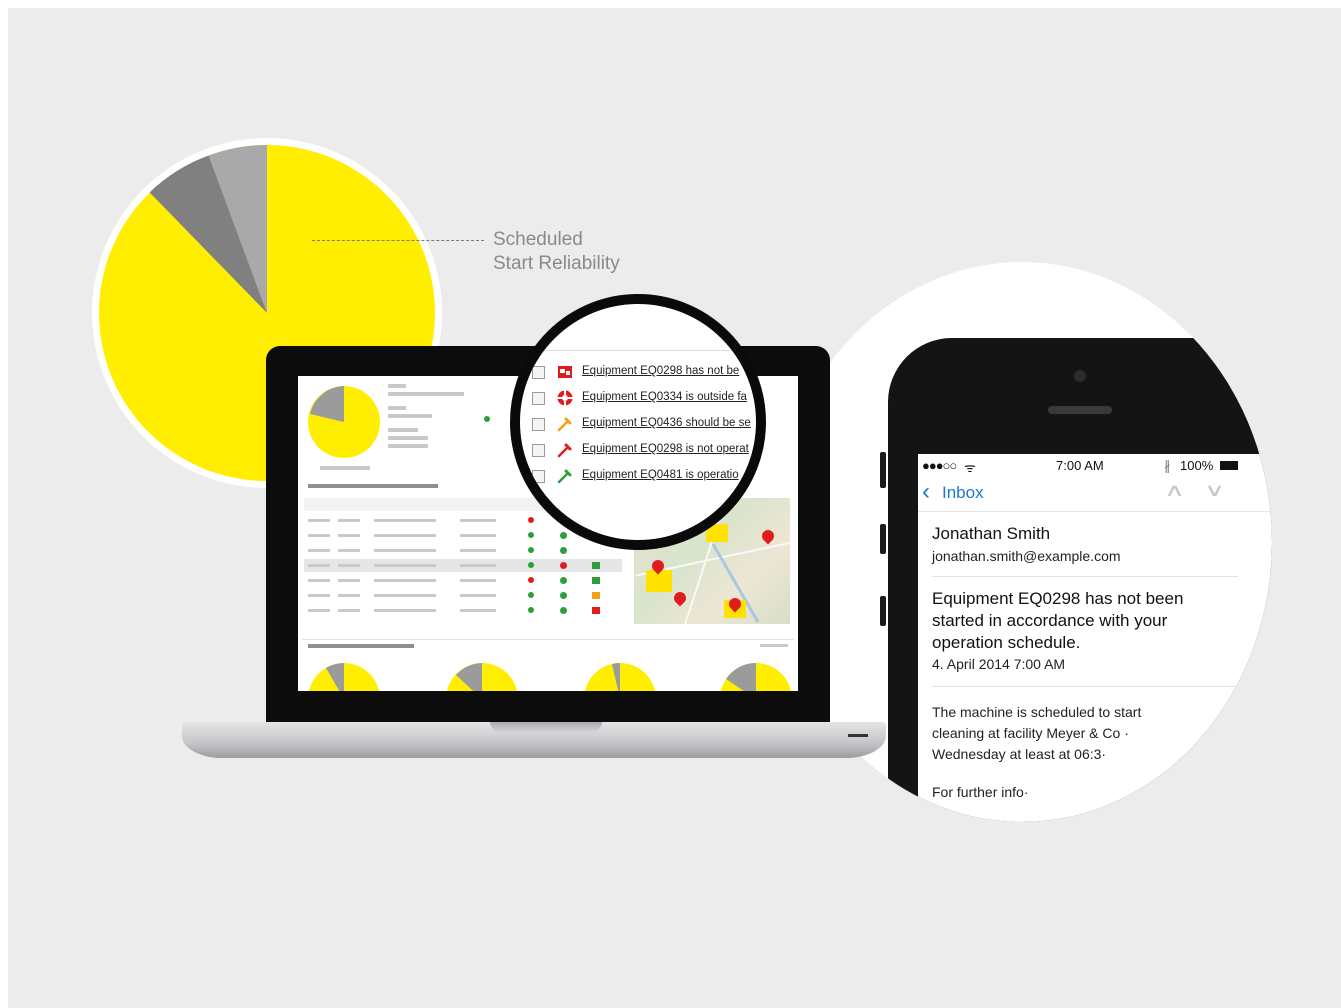  I want to click on wifi-icon: ᯤ, so click(970, 467).